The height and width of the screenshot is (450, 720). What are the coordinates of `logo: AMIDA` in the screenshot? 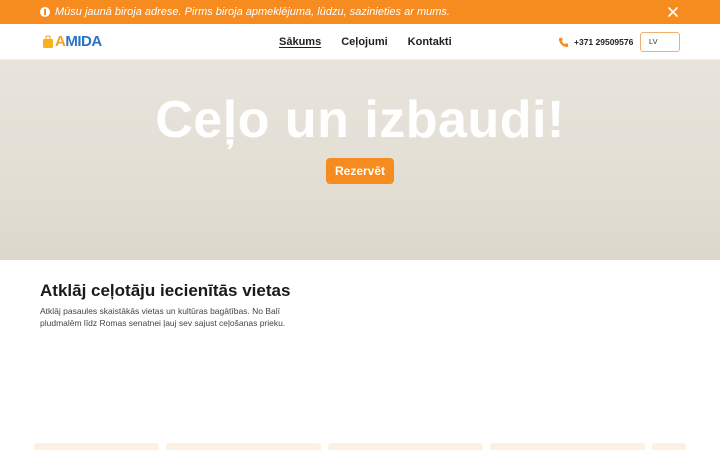 It's located at (72, 42).